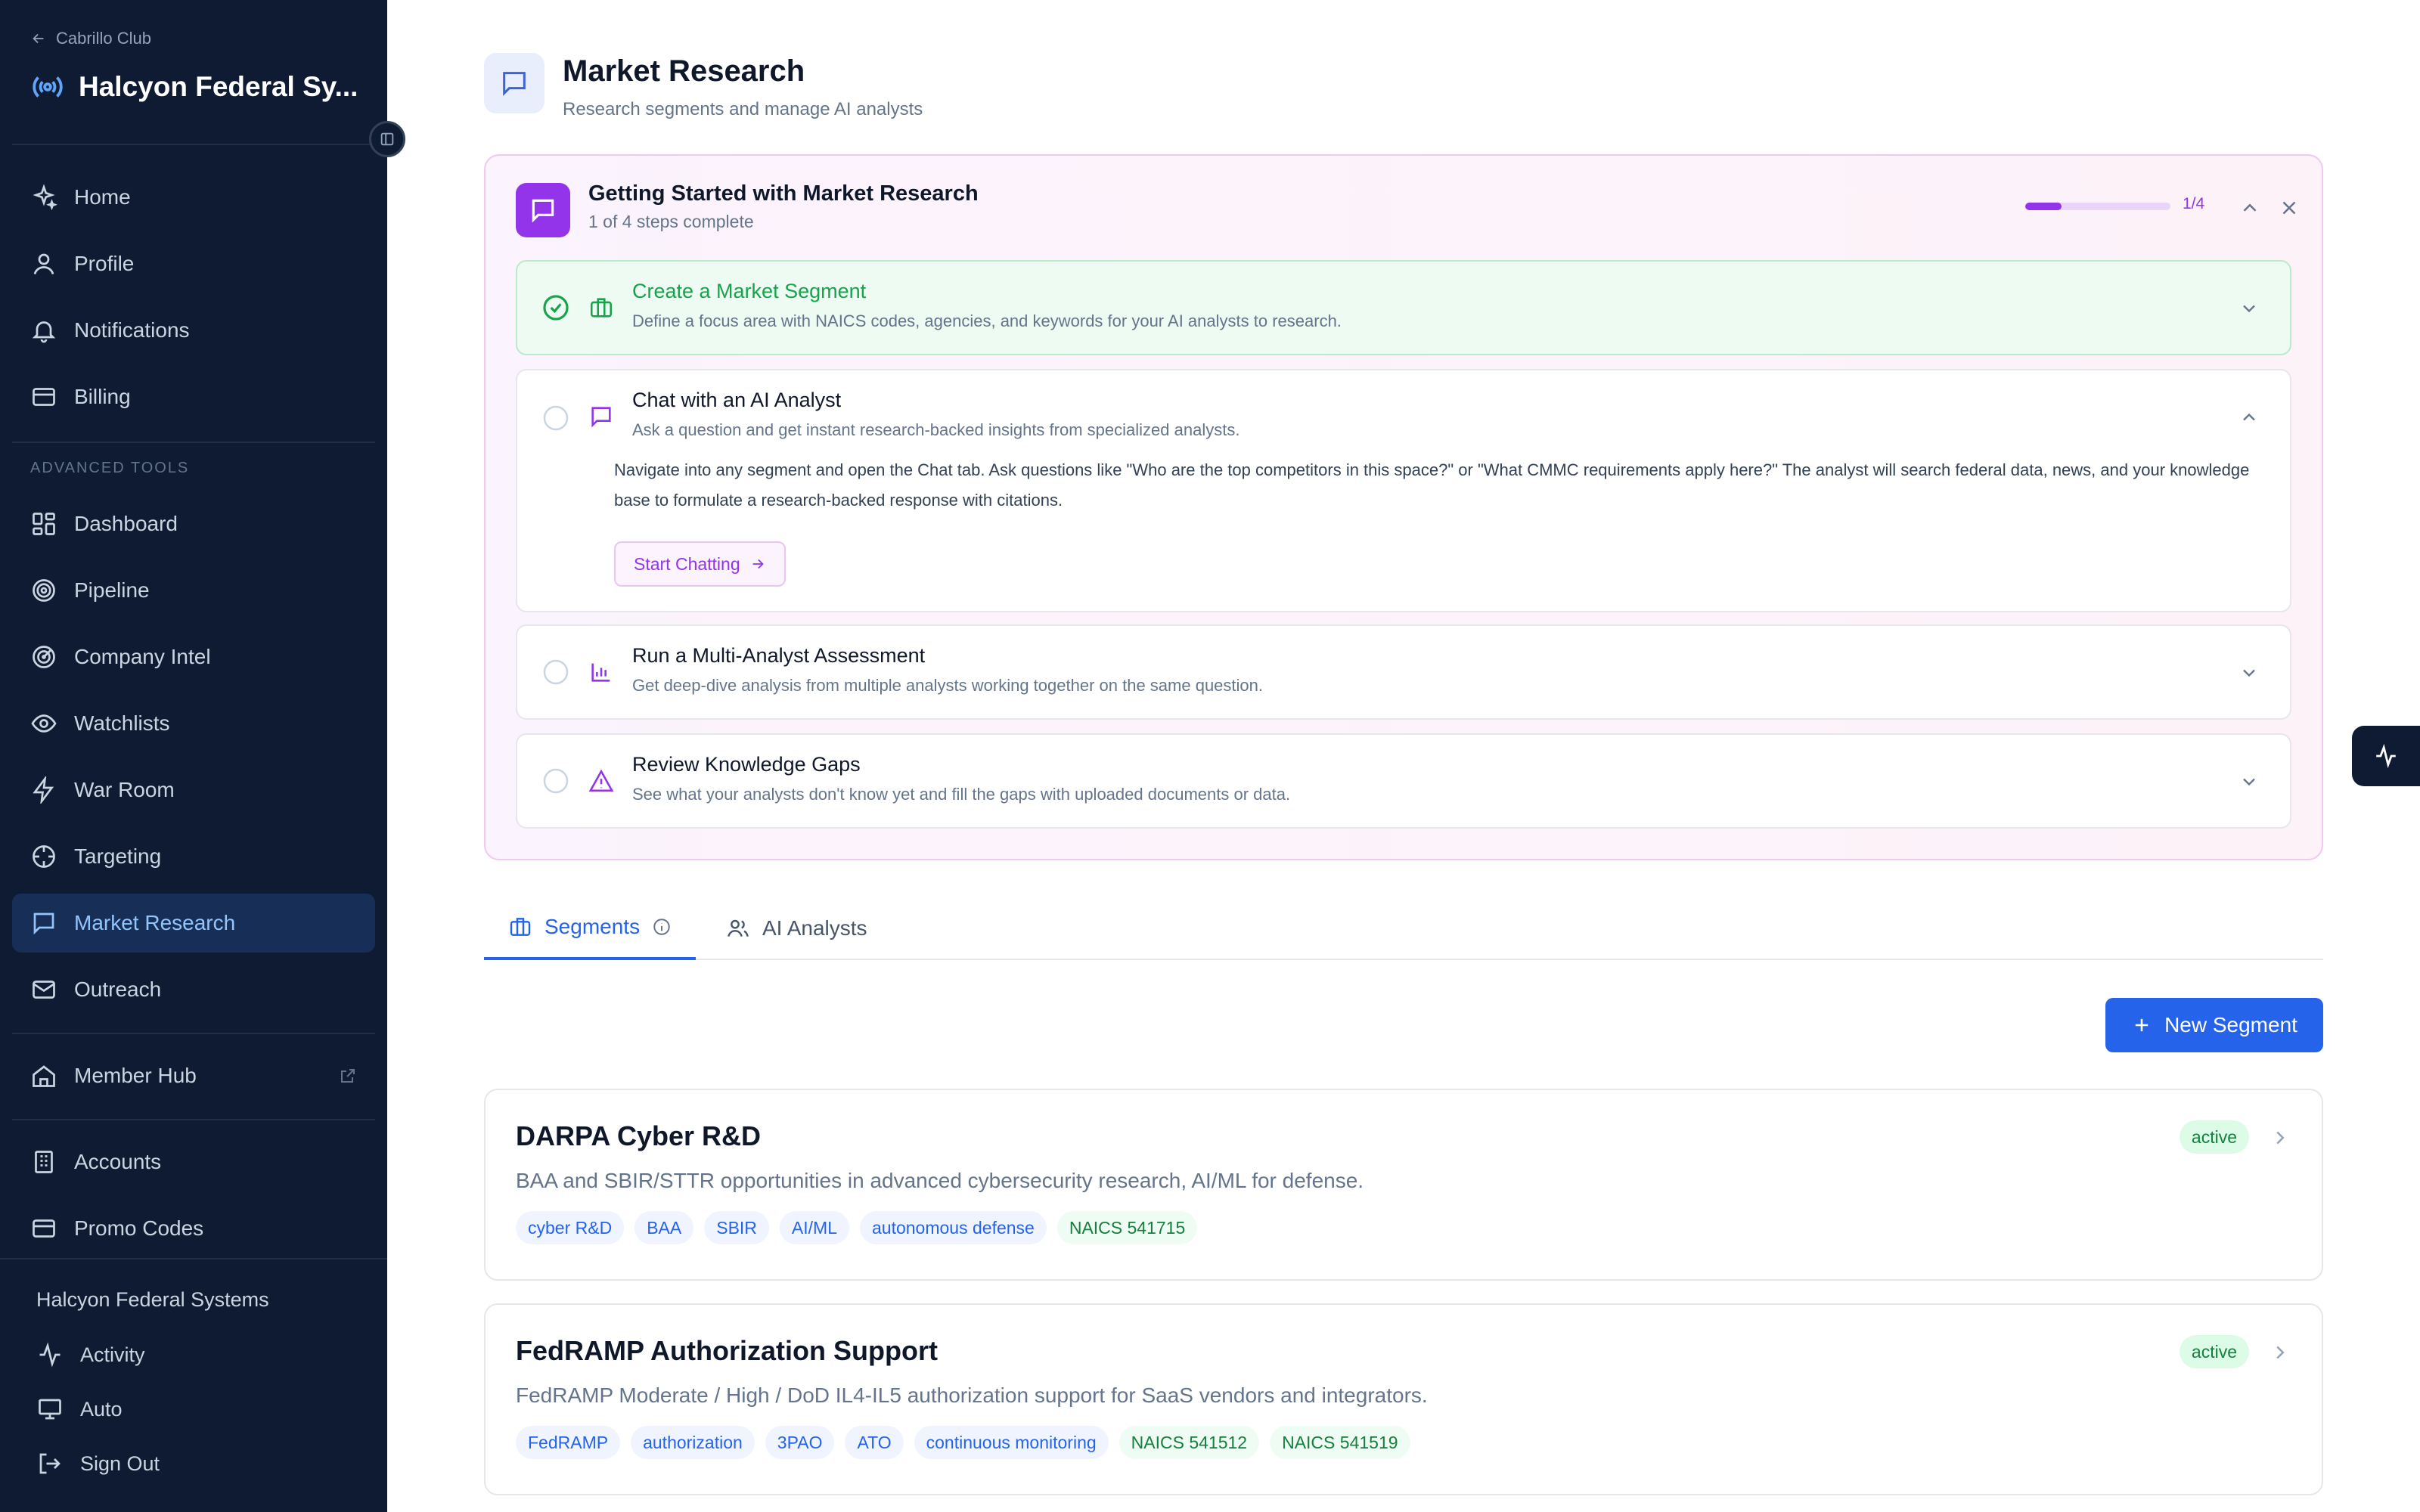  Describe the element at coordinates (49, 1355) in the screenshot. I see `activity-icon` at that location.